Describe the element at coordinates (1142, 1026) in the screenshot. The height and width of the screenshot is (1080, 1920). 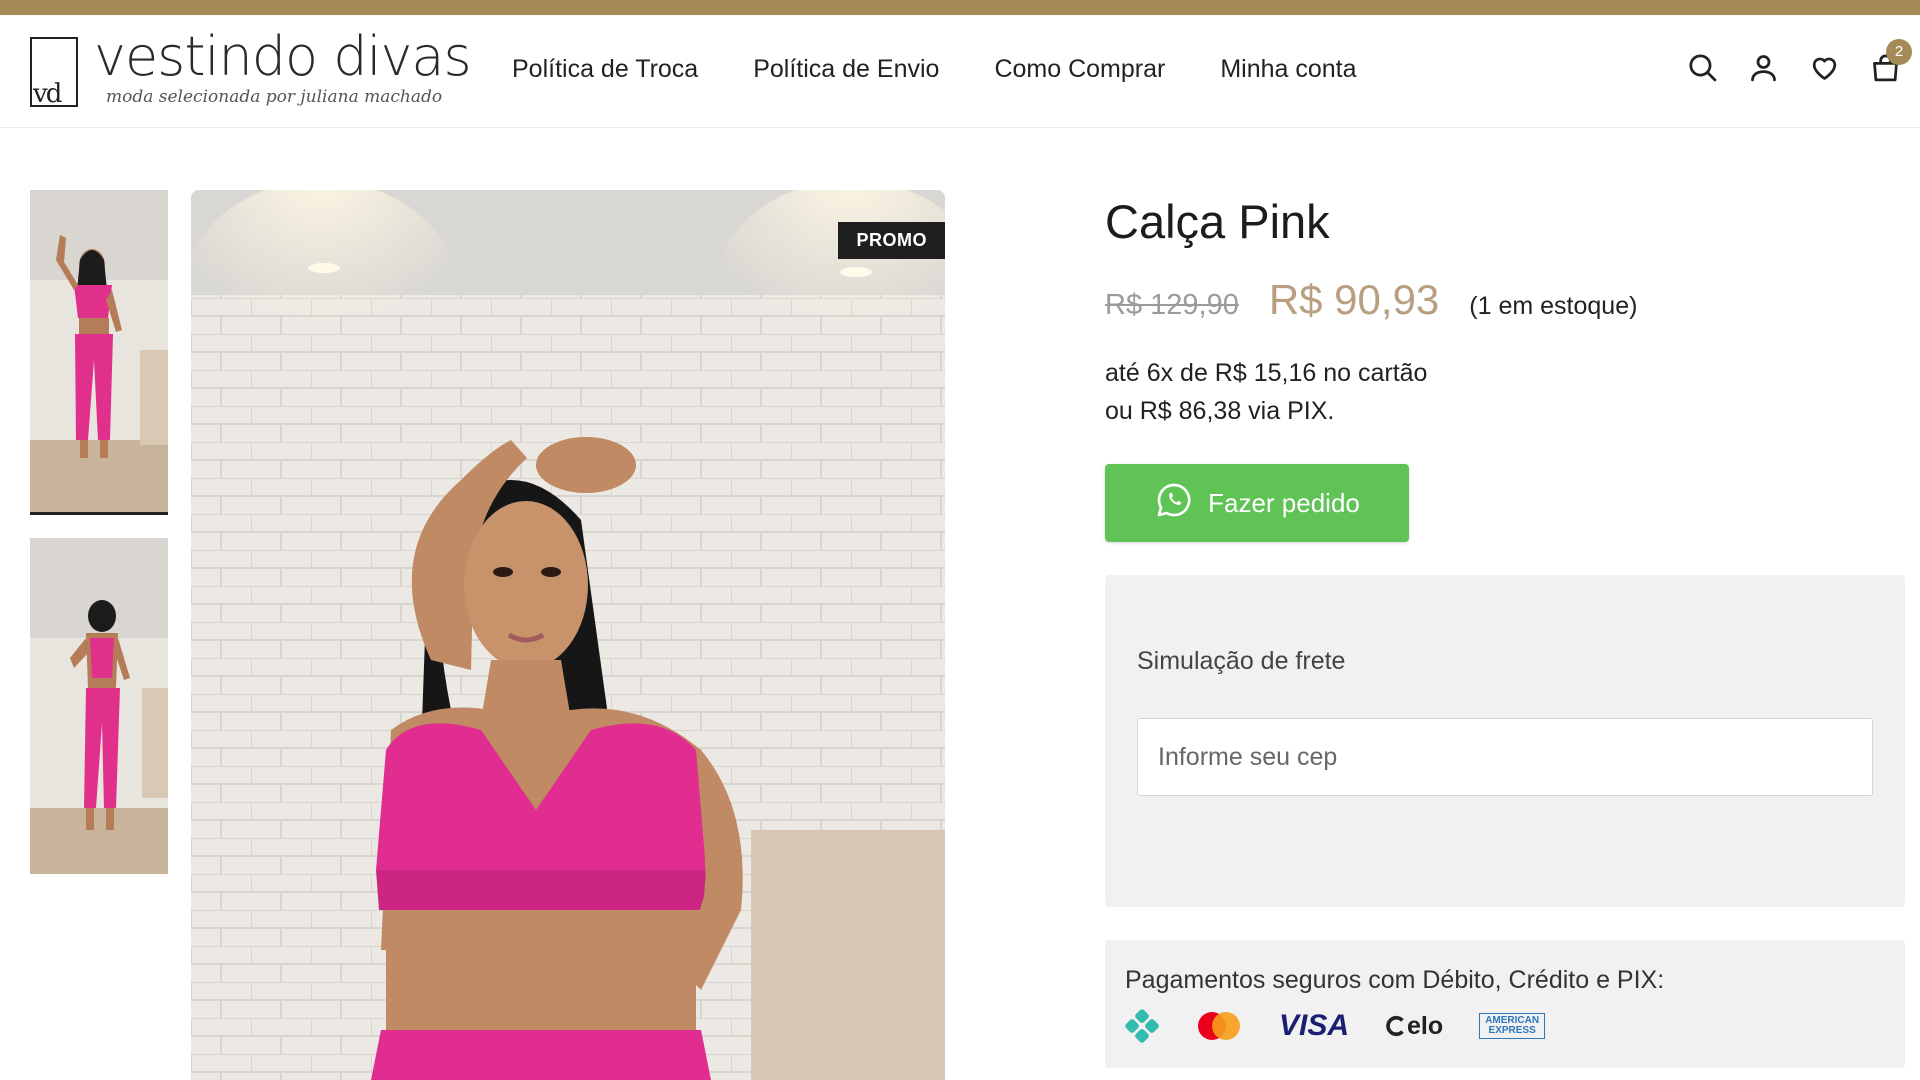
I see `pix-icon` at that location.